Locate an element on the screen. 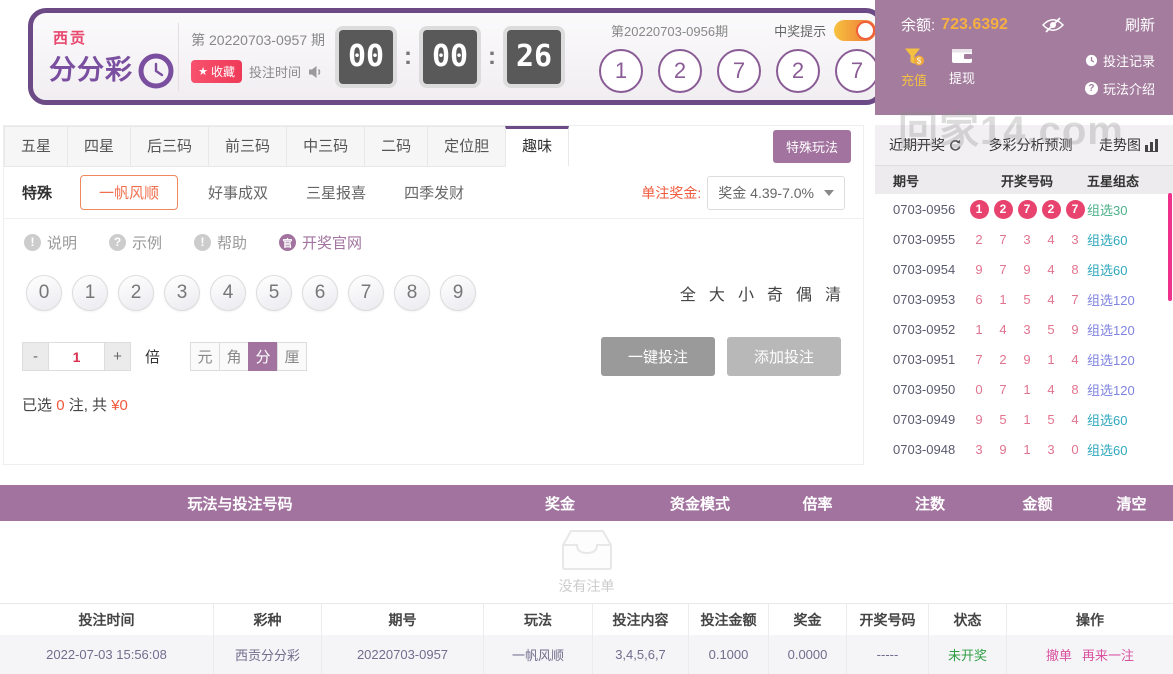 This screenshot has height=674, width=1173. bet-record-label: 投注记录 is located at coordinates (1128, 61).